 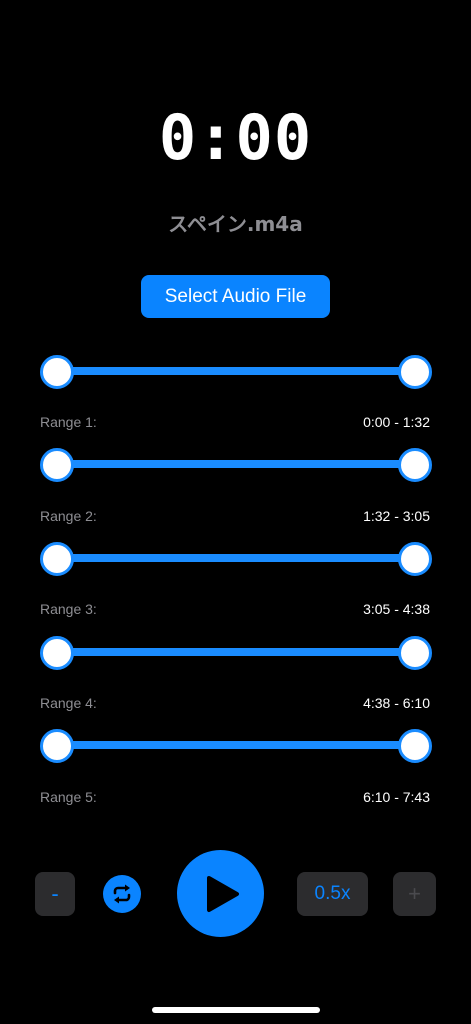 I want to click on play-button, so click(x=220, y=893).